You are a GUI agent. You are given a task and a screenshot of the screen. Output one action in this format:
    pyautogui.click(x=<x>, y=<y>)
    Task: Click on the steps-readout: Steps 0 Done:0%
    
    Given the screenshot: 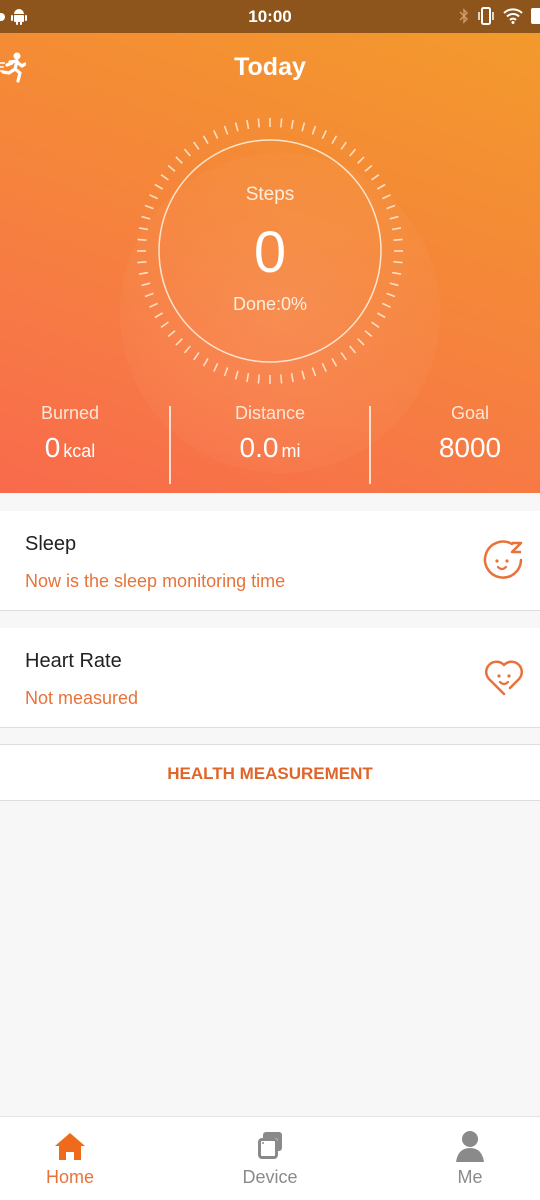 What is the action you would take?
    pyautogui.click(x=270, y=251)
    